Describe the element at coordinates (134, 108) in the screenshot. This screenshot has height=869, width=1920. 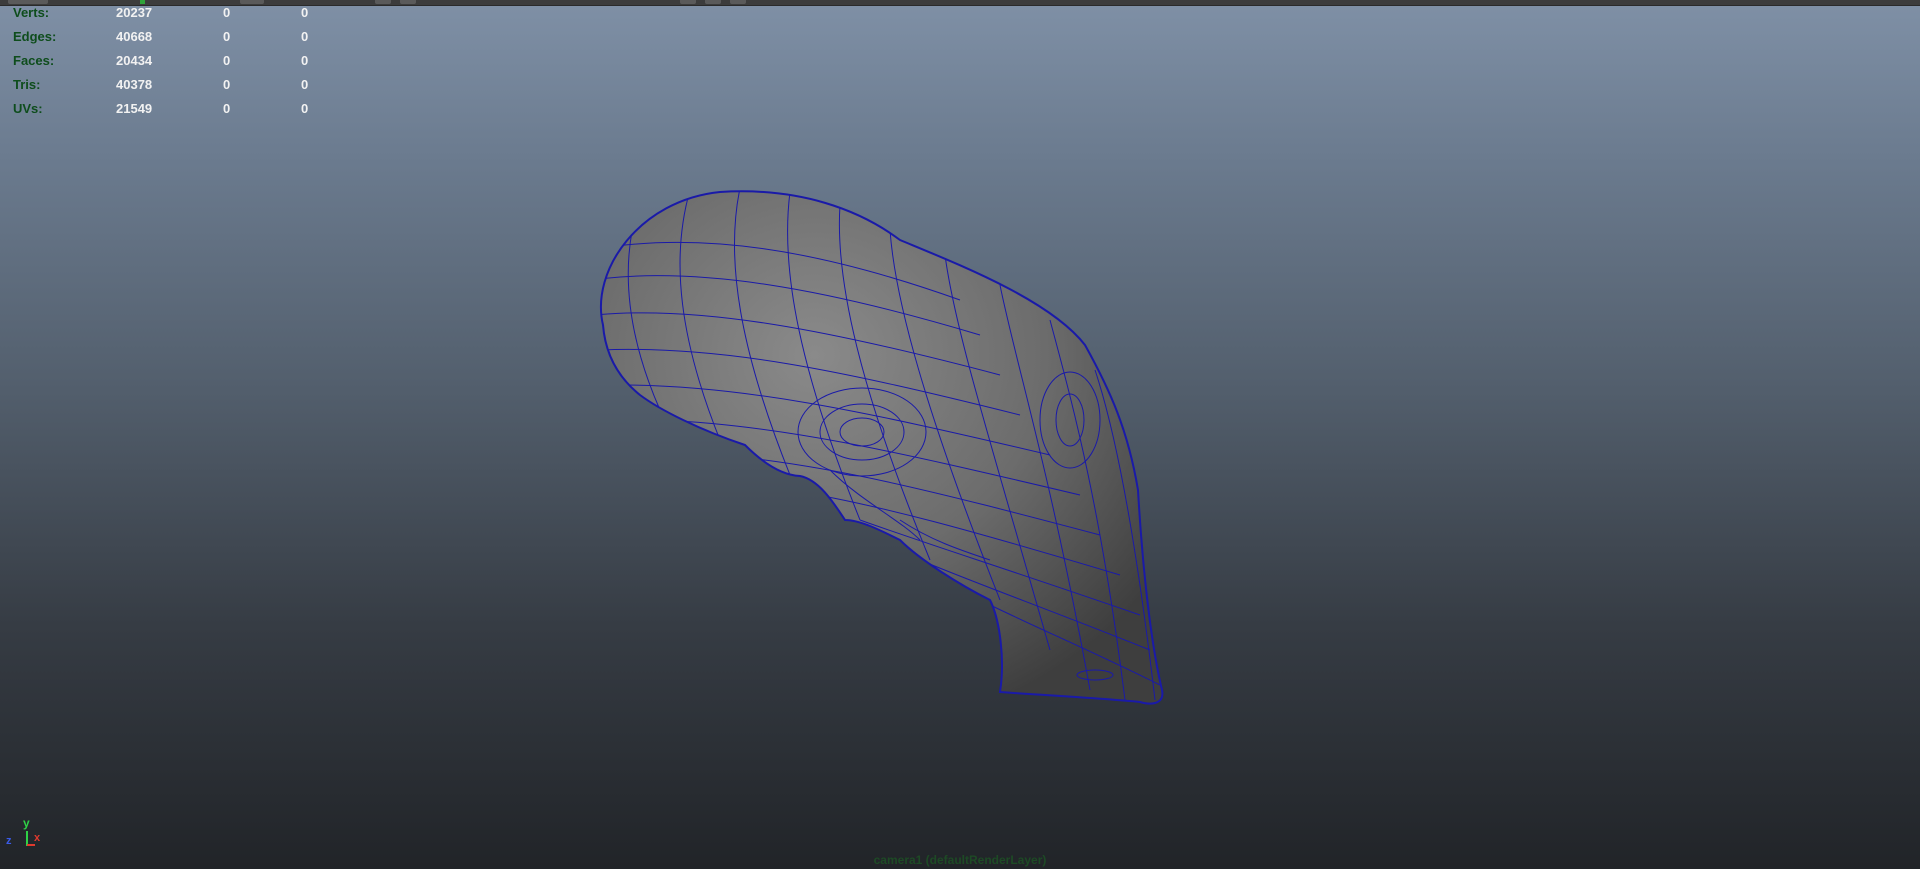
I see `hud-value: 21549` at that location.